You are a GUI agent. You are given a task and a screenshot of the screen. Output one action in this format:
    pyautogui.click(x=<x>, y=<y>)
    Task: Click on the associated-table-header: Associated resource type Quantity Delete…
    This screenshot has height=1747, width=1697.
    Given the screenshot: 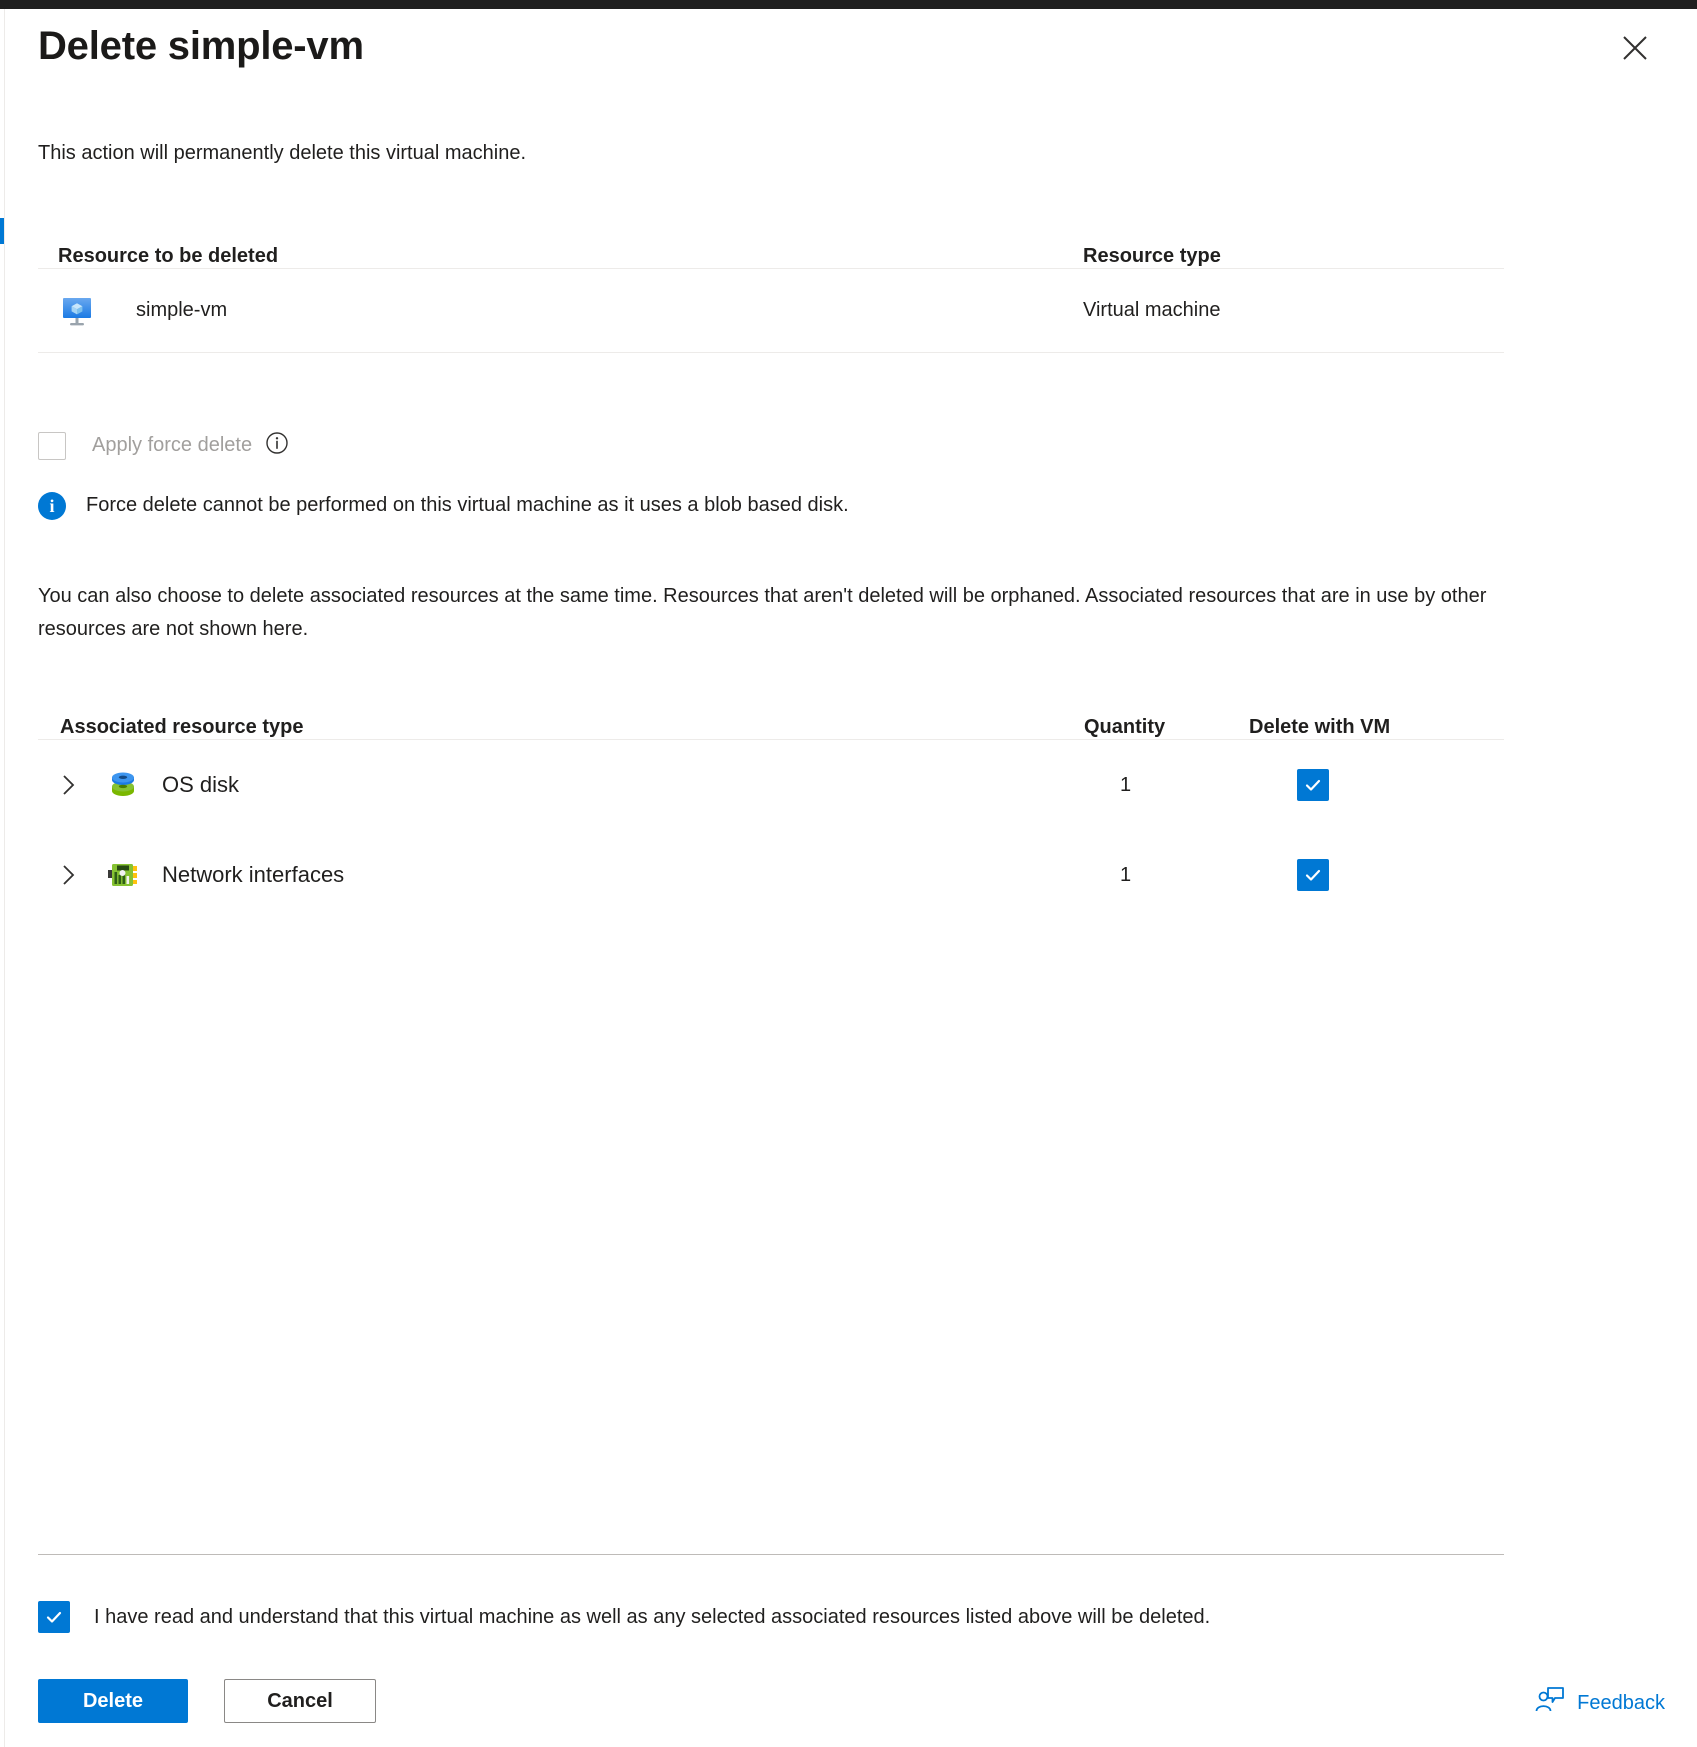 What is the action you would take?
    pyautogui.click(x=771, y=714)
    